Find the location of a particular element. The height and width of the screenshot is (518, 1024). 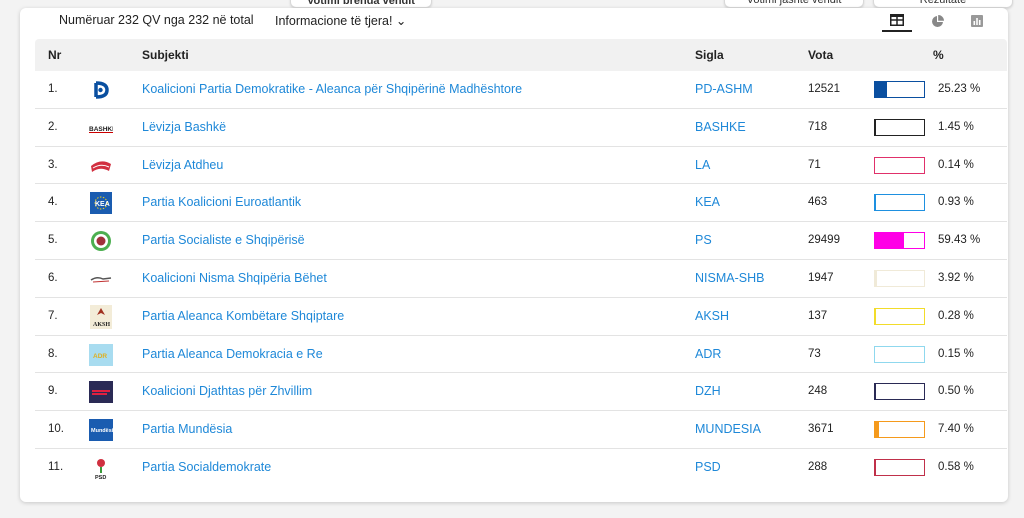

votes-value: 288 is located at coordinates (818, 466).